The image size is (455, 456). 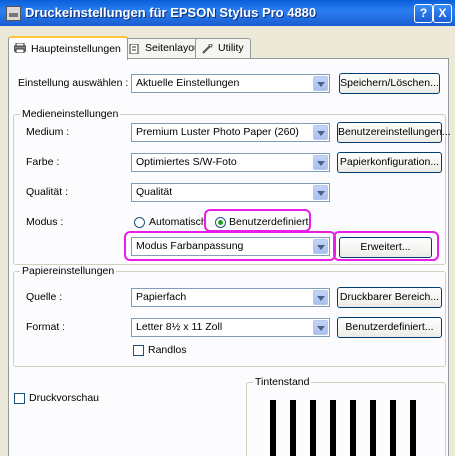 I want to click on source-select: Papierfach, so click(x=230, y=297).